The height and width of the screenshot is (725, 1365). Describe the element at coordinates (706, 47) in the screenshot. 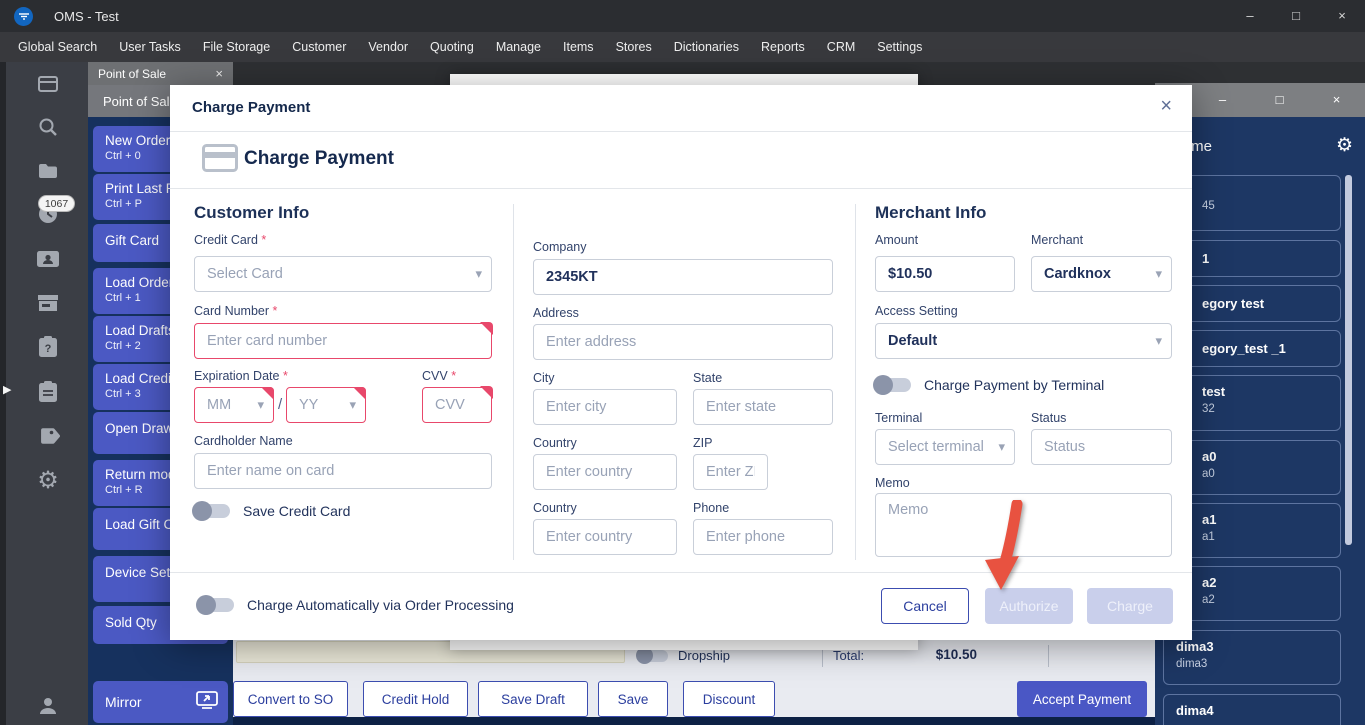

I see `menu-dictionaries: Dictionaries` at that location.